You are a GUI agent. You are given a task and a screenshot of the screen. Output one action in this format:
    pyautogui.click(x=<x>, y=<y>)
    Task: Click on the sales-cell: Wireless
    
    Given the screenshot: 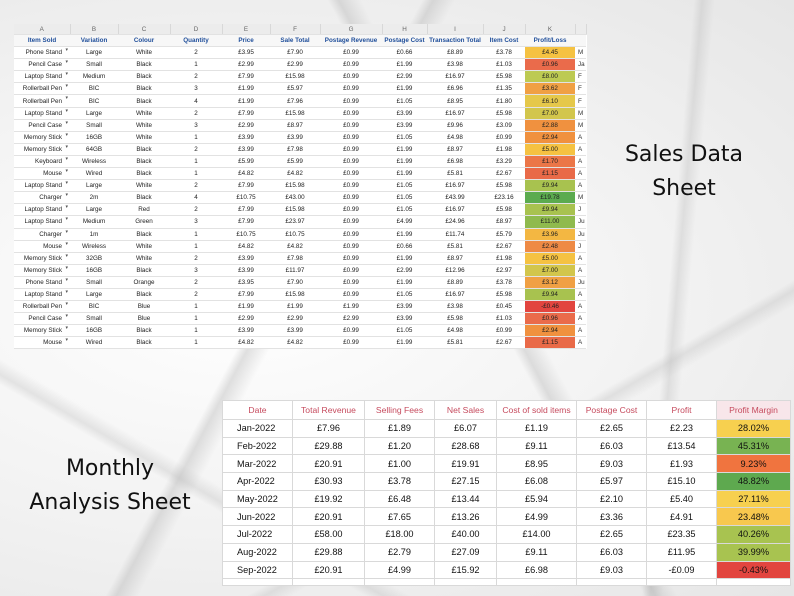 What is the action you would take?
    pyautogui.click(x=94, y=162)
    